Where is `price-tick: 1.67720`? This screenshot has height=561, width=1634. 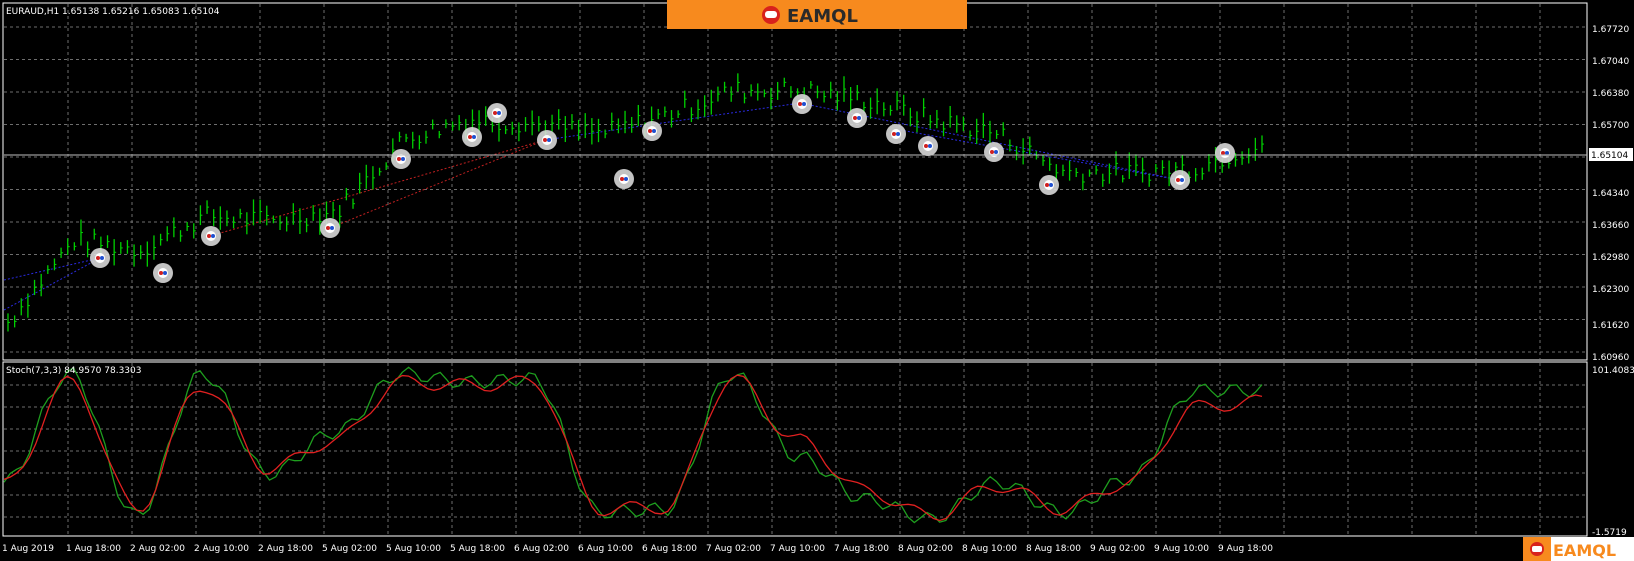 price-tick: 1.67720 is located at coordinates (1610, 30).